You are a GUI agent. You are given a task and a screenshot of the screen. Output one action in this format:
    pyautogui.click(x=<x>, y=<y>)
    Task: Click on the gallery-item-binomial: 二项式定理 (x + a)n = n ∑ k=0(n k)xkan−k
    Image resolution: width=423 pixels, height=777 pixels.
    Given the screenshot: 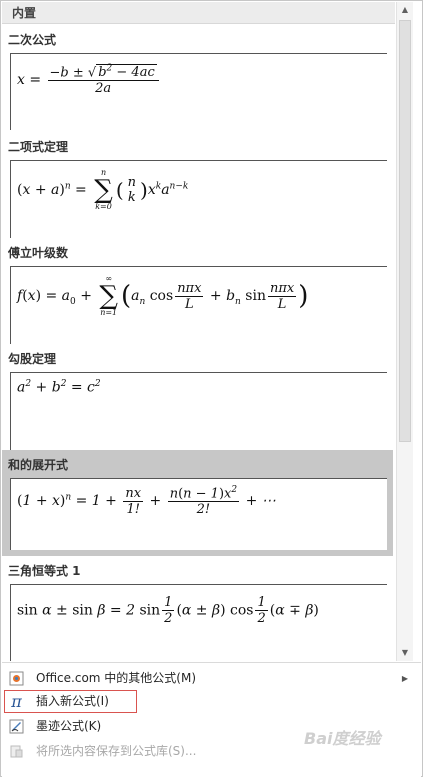 What is the action you would take?
    pyautogui.click(x=197, y=185)
    